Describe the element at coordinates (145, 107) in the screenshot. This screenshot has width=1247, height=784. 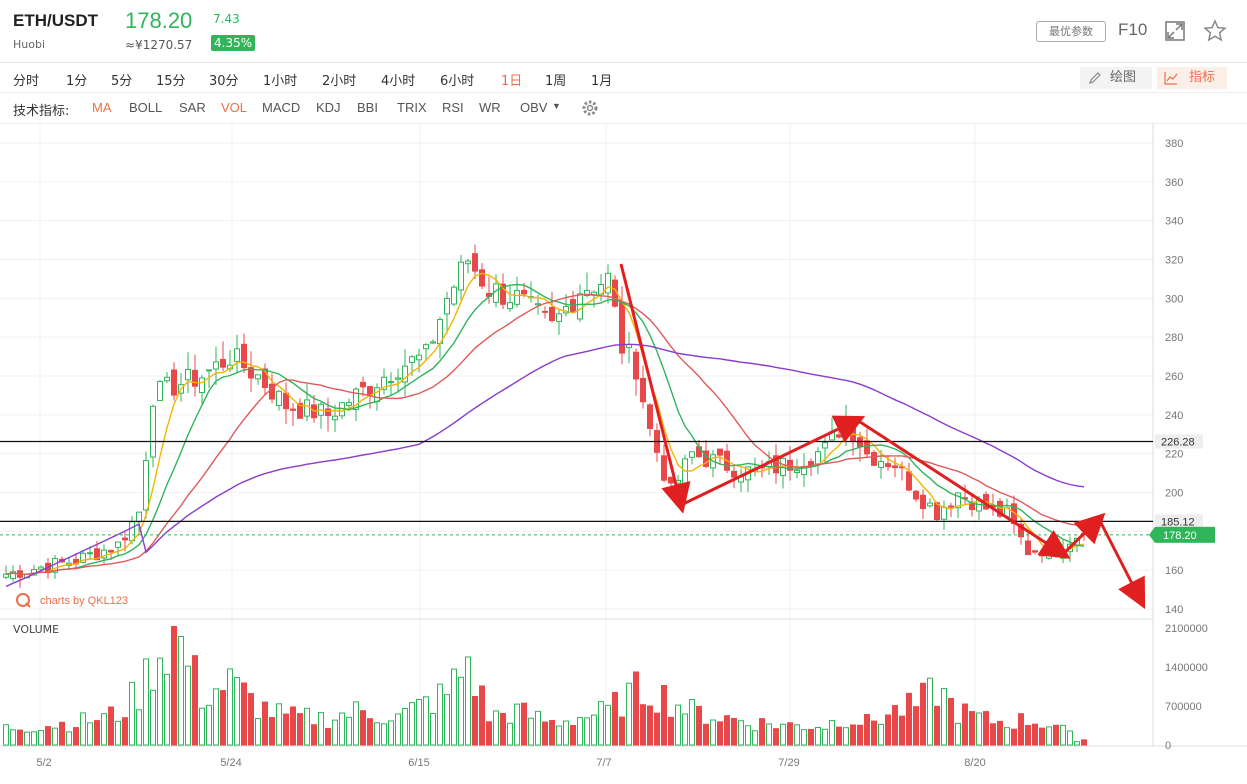
I see `indicator-item: BOLL` at that location.